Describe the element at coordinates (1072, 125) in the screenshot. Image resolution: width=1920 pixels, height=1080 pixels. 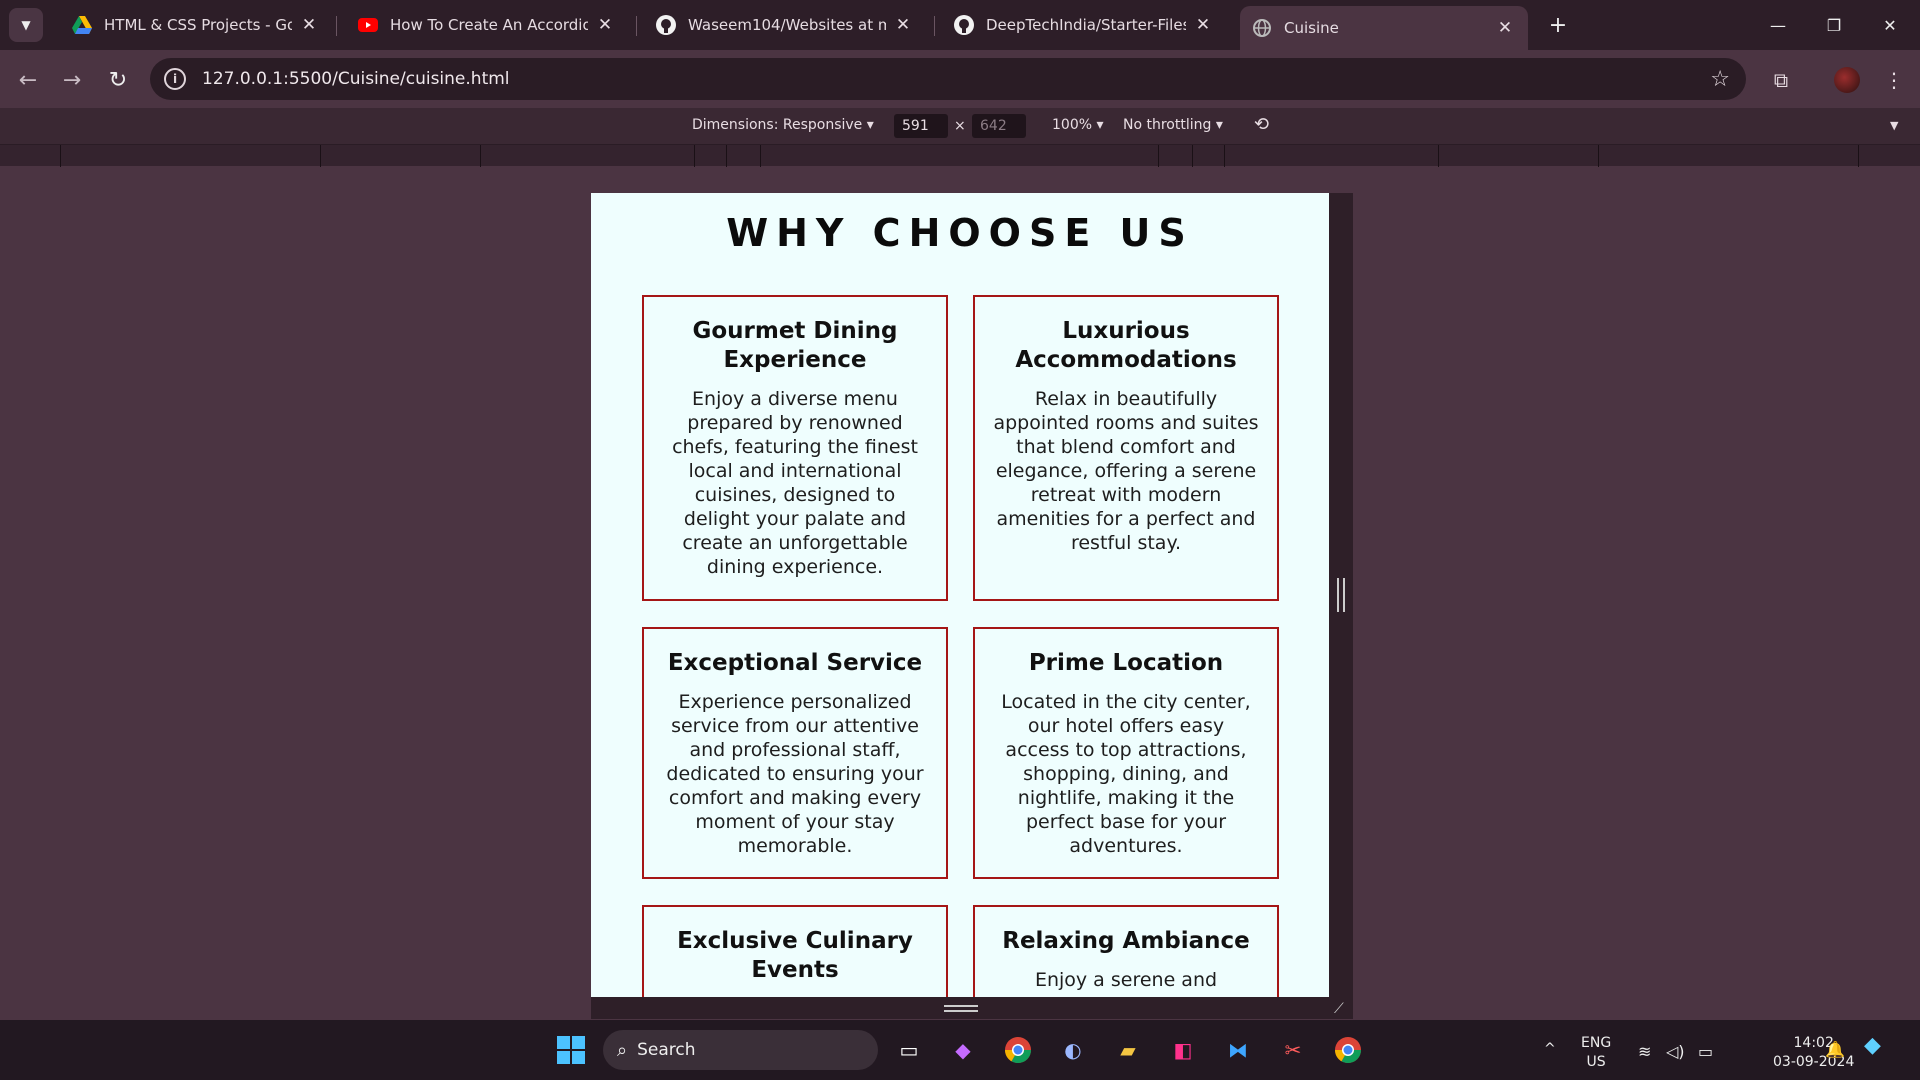
I see `zoom-label: 100%` at that location.